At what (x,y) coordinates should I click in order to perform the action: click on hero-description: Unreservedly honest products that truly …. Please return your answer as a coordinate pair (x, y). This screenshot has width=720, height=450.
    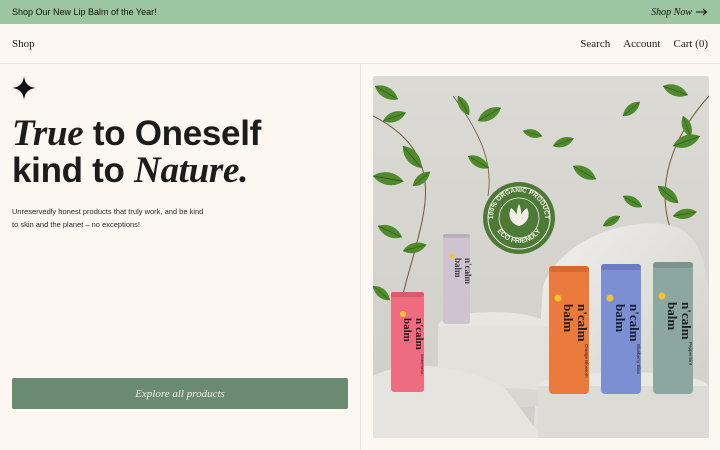
    Looking at the image, I should click on (112, 218).